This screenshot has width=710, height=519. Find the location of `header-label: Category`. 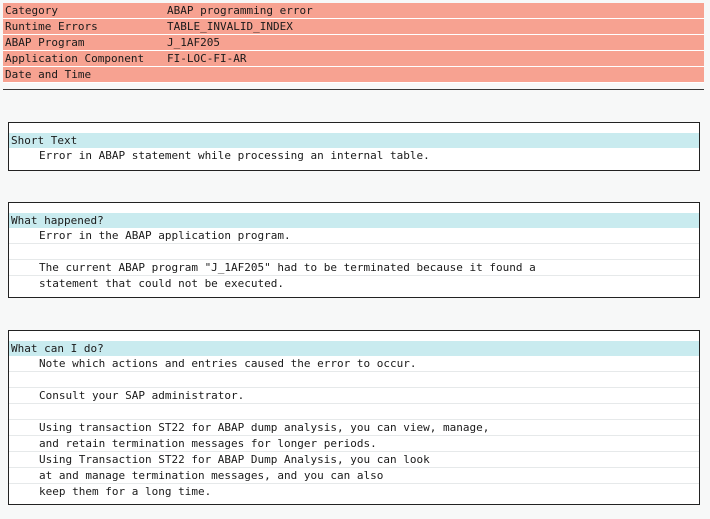

header-label: Category is located at coordinates (31, 10).